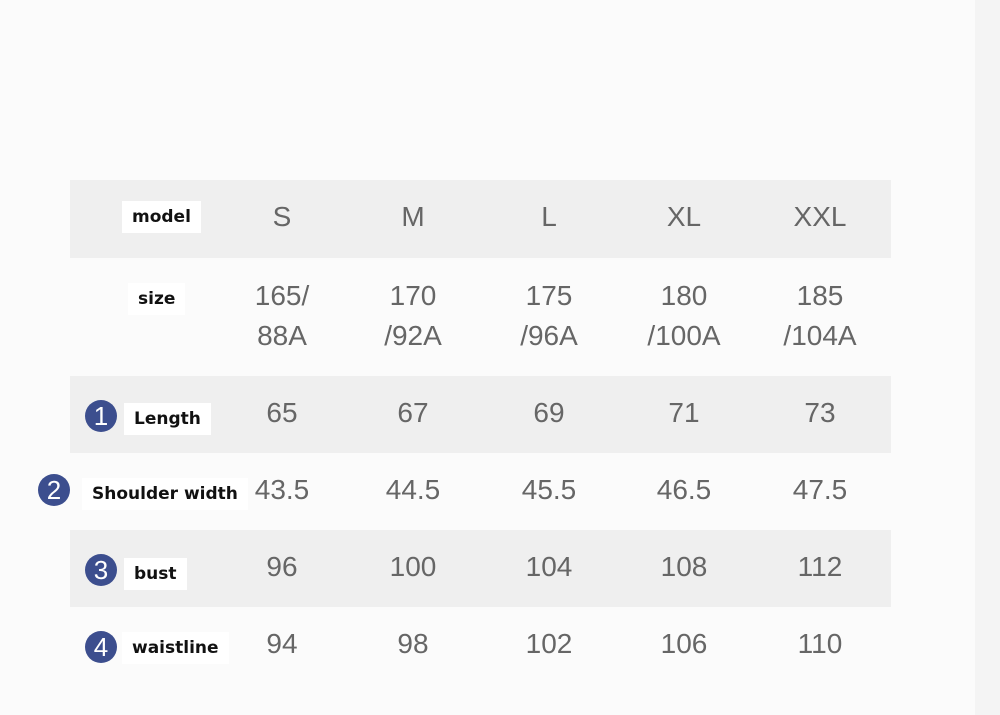  What do you see at coordinates (684, 566) in the screenshot?
I see `table-cell: 108` at bounding box center [684, 566].